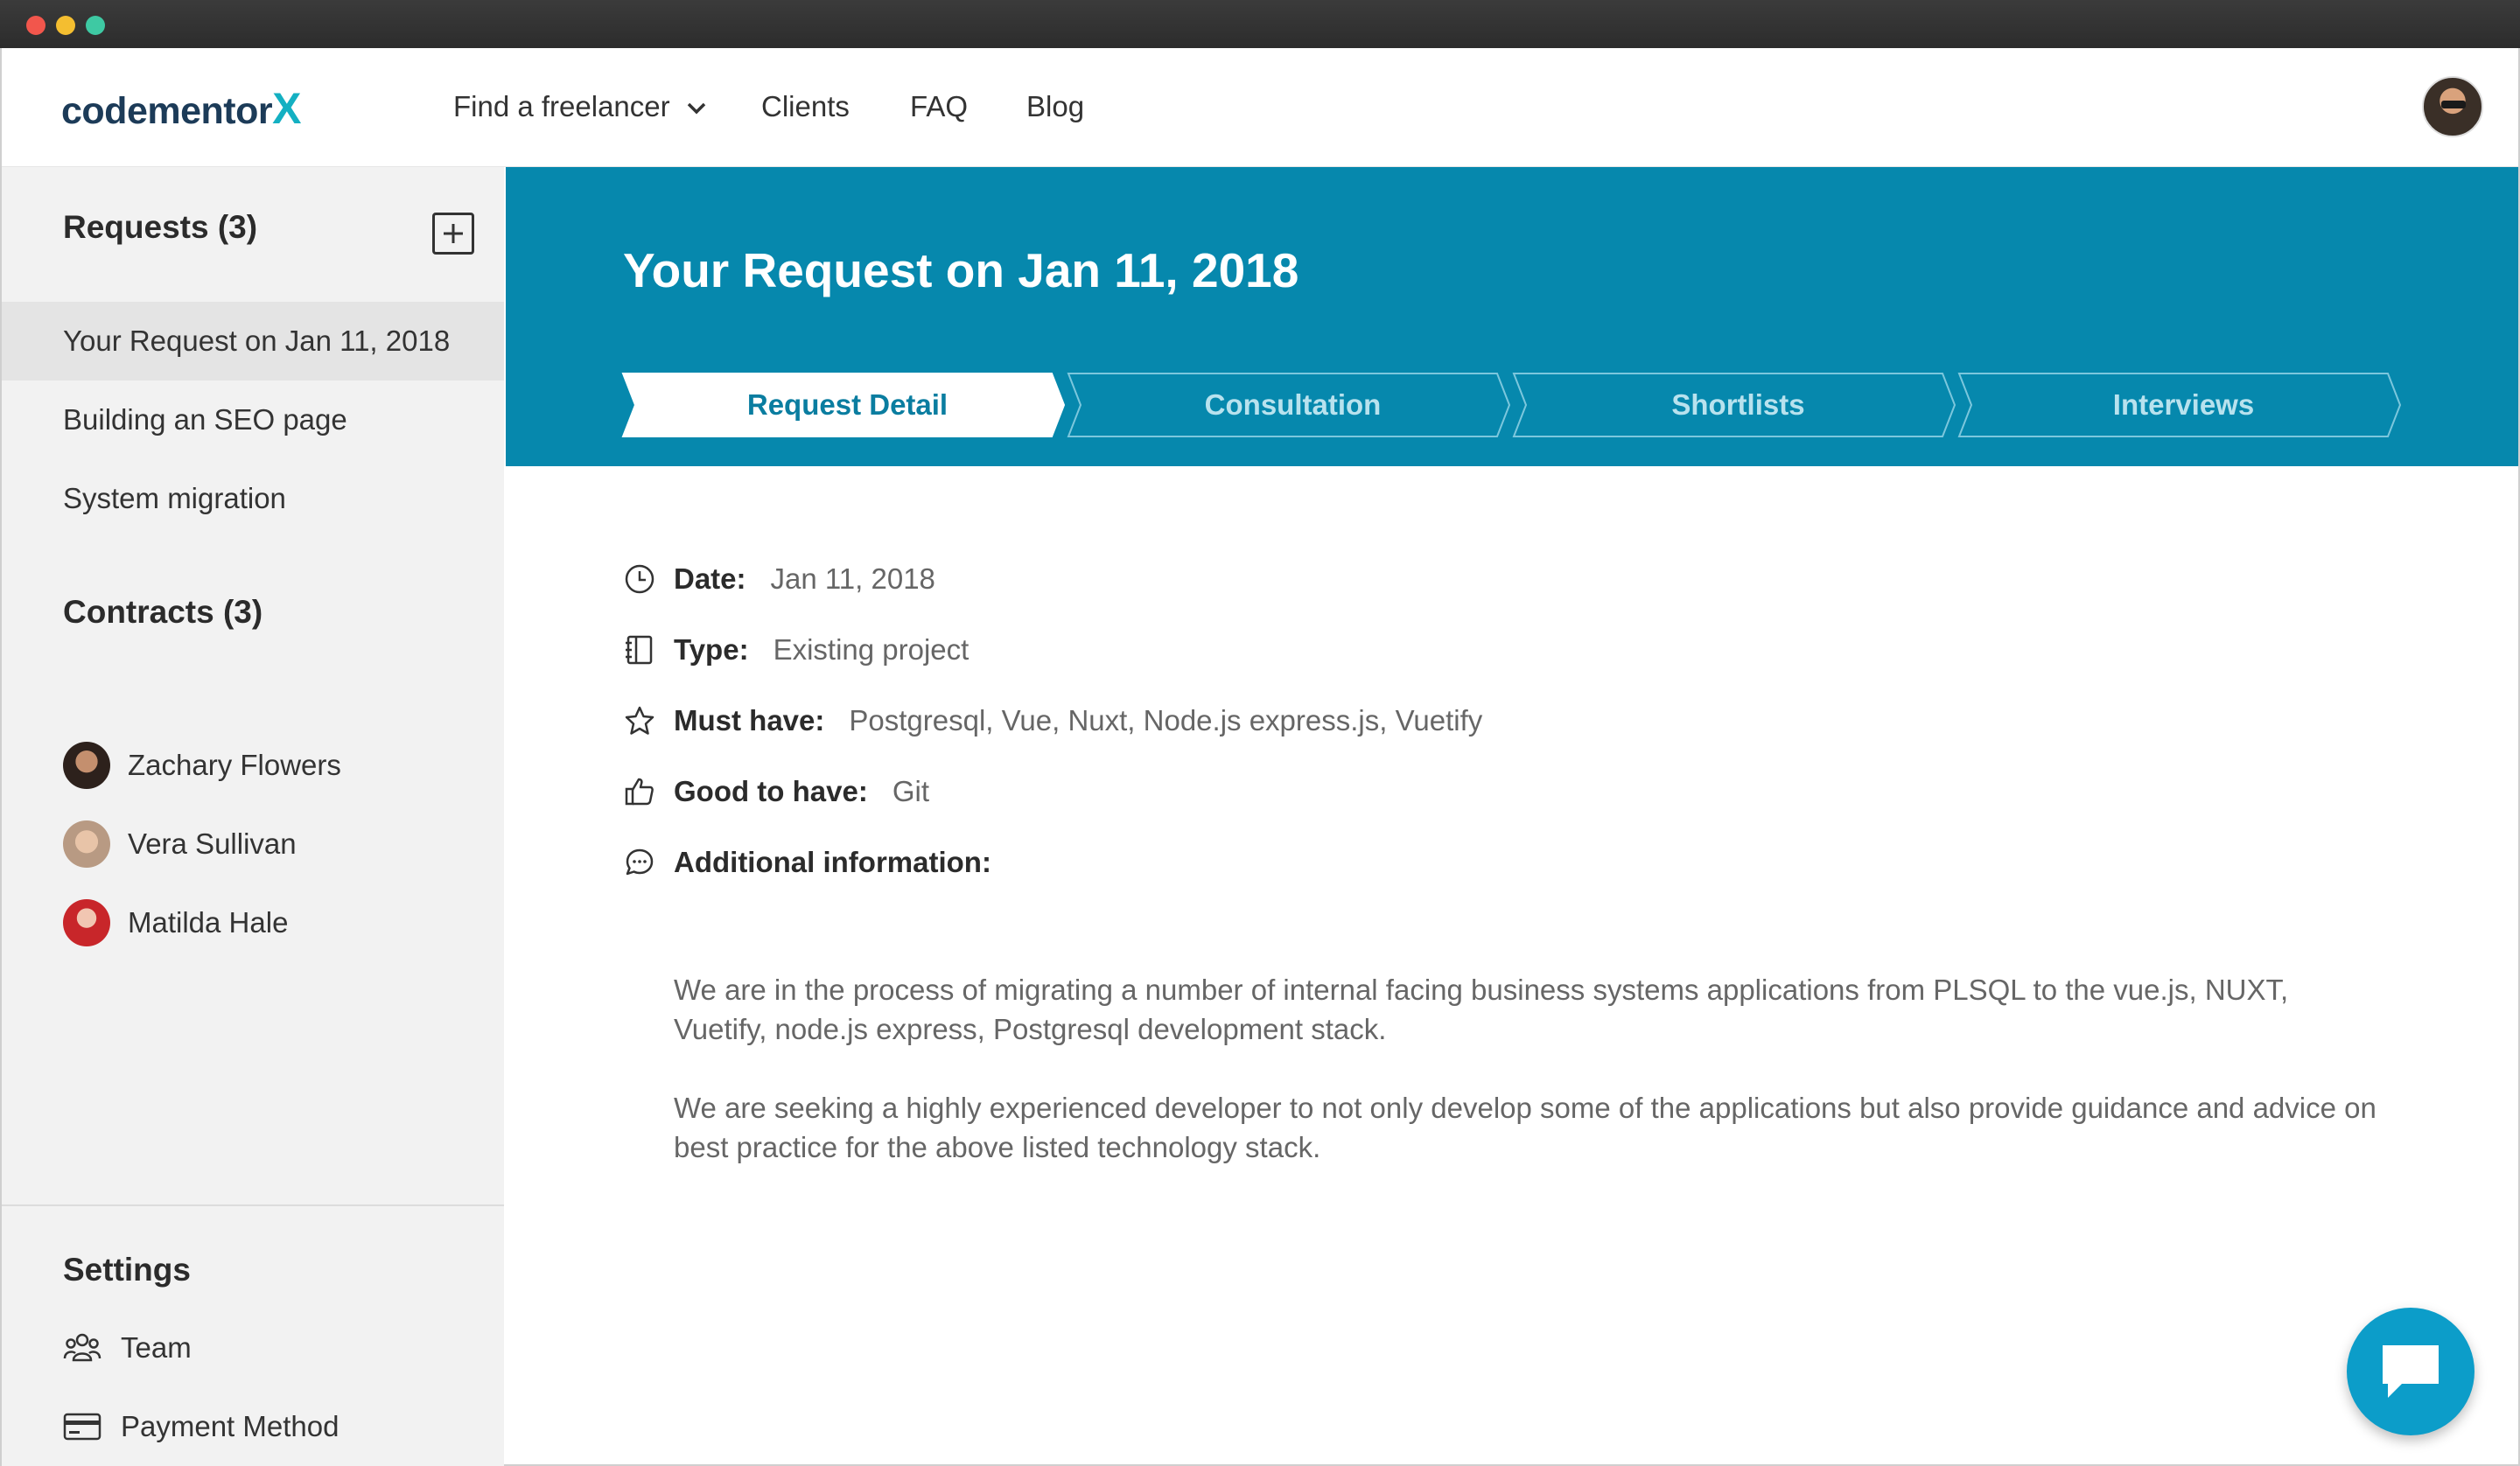 This screenshot has height=1466, width=2520. I want to click on logo-x: X, so click(286, 109).